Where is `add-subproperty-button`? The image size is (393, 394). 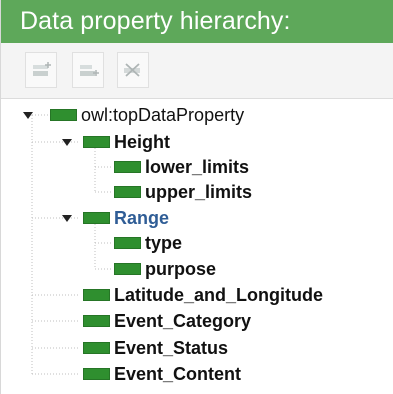 add-subproperty-button is located at coordinates (41, 70).